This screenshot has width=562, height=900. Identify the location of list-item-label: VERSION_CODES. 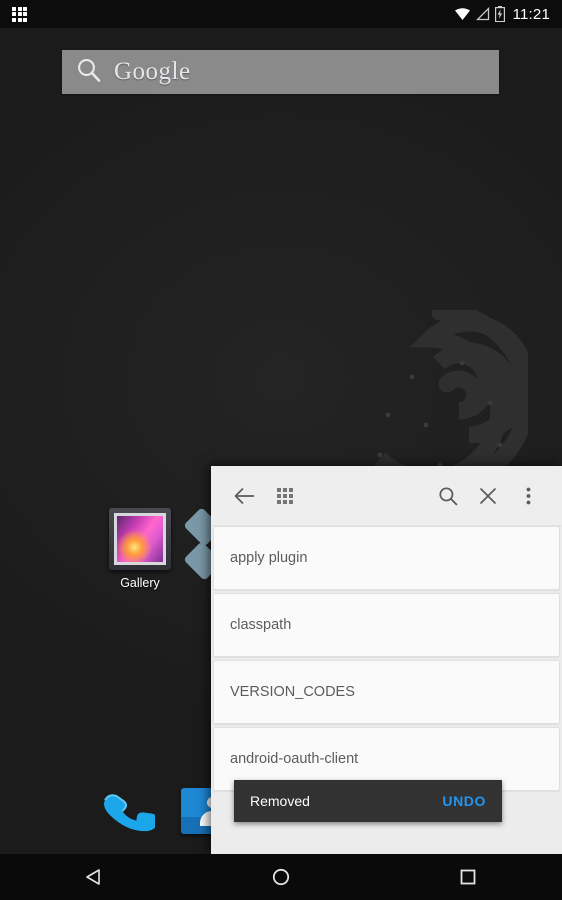
(292, 692).